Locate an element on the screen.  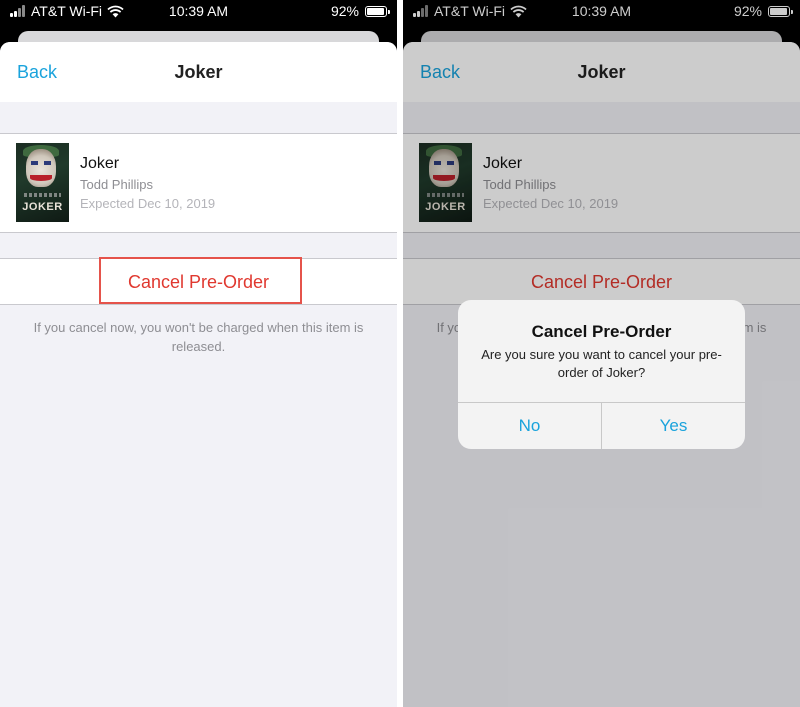
no-button: No is located at coordinates (529, 426).